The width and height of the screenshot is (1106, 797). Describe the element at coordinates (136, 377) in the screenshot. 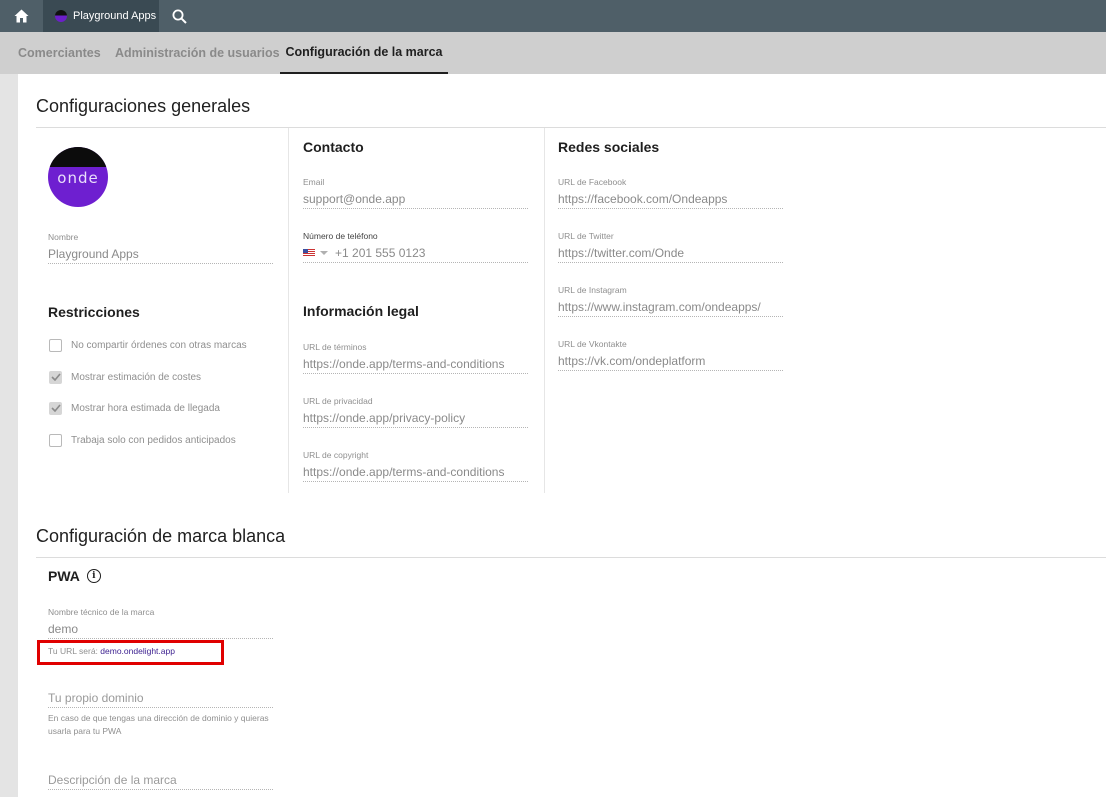

I see `checkbox-label: Mostrar estimación de costes` at that location.